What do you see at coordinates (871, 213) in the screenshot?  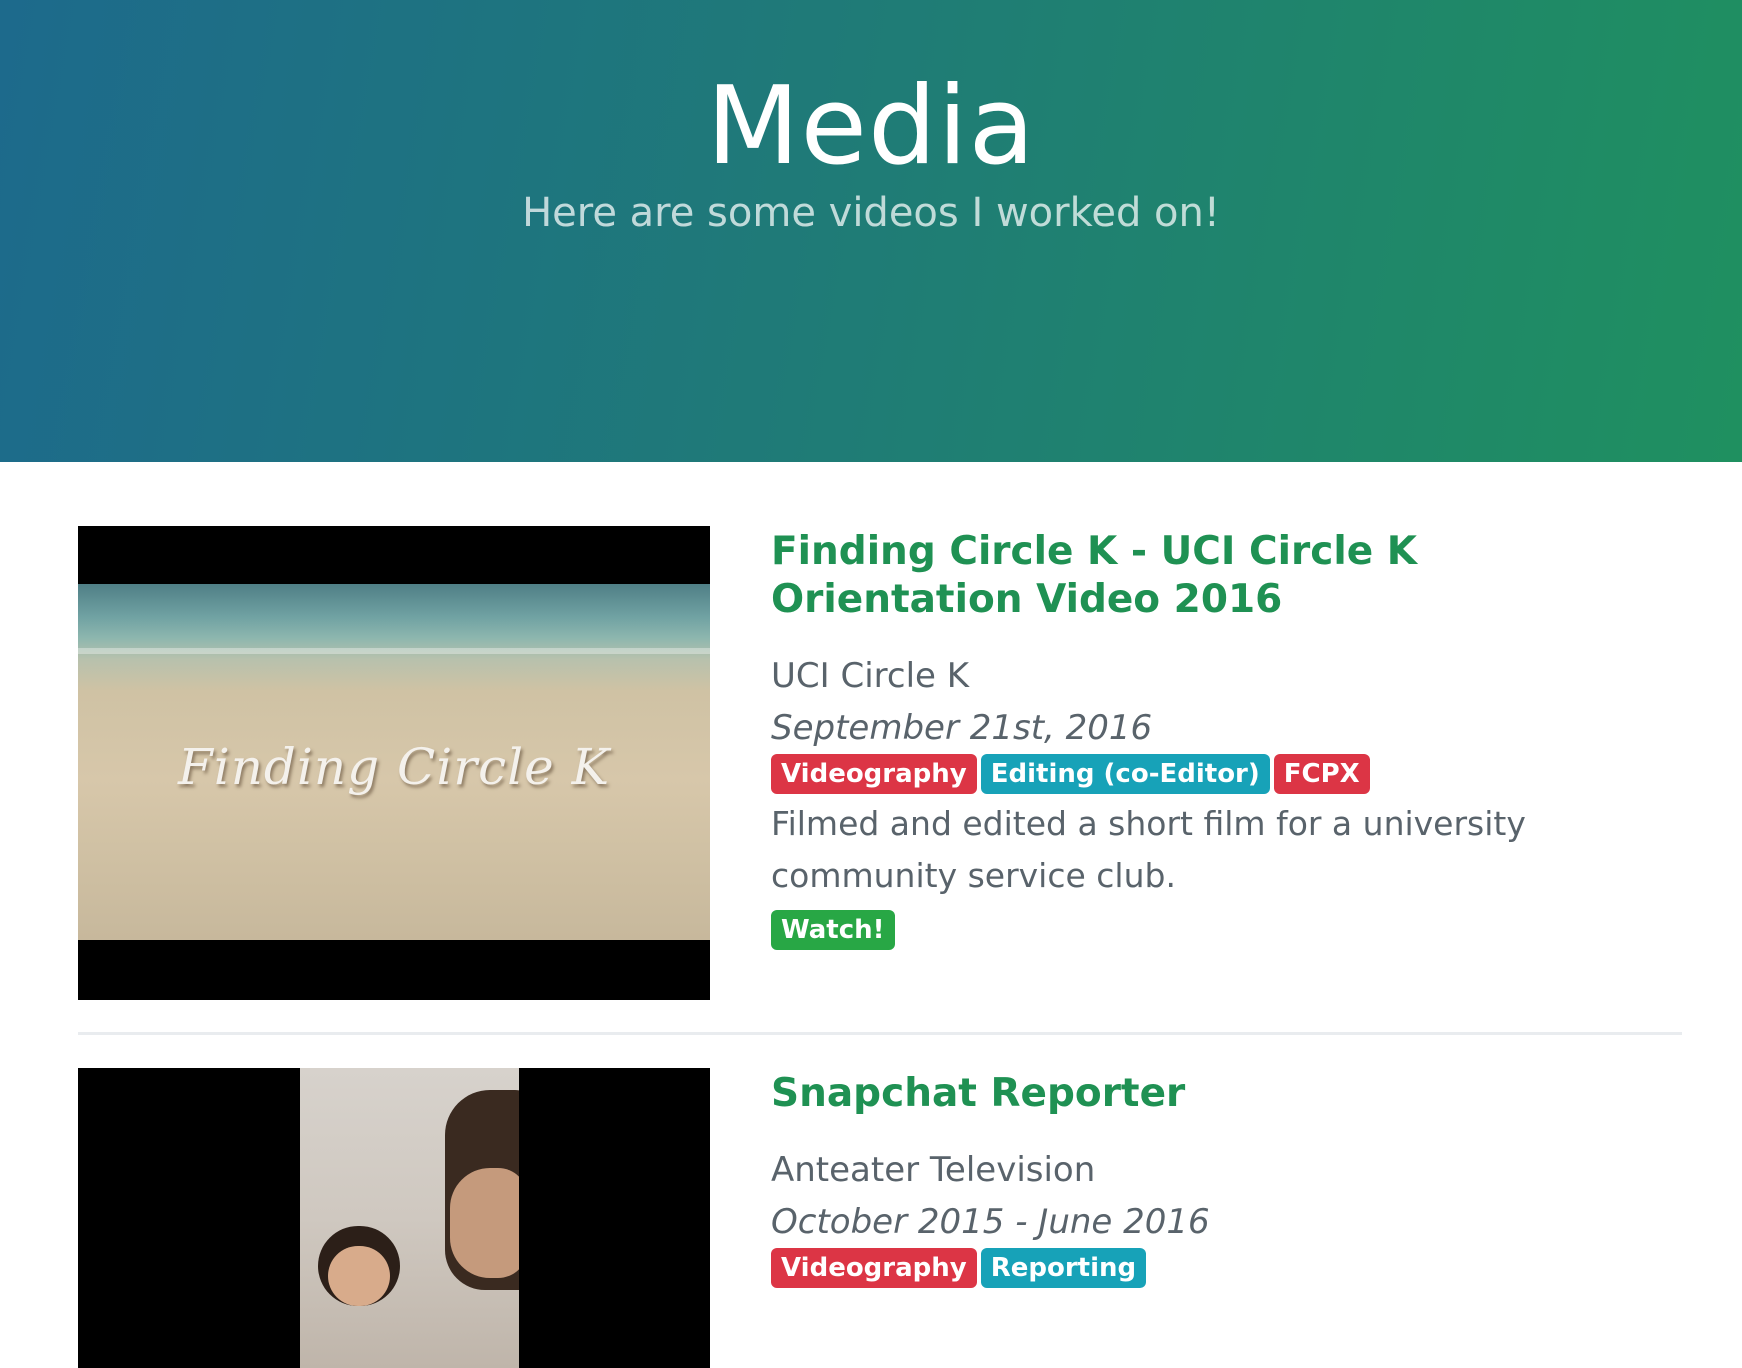 I see `page-subtitle: Here are some videos I worked on!` at bounding box center [871, 213].